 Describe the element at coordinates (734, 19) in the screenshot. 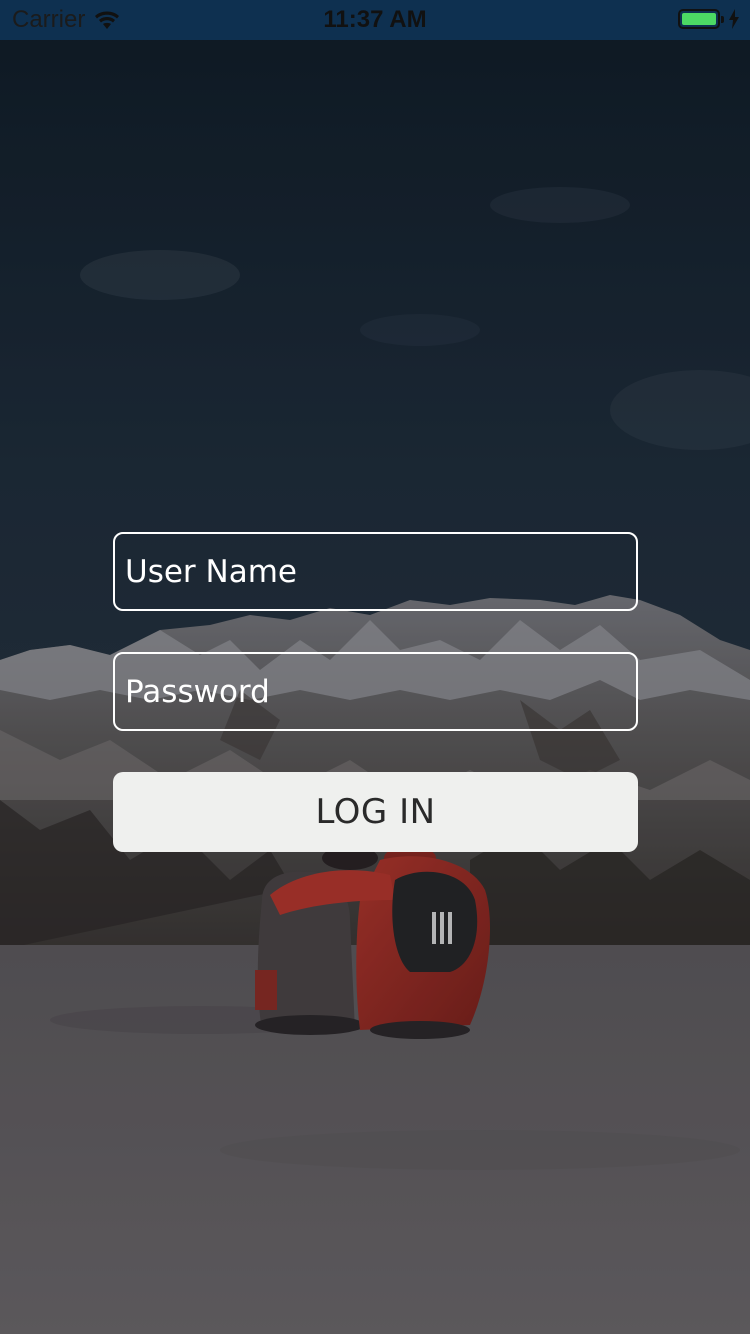

I see `charging-bolt-icon` at that location.